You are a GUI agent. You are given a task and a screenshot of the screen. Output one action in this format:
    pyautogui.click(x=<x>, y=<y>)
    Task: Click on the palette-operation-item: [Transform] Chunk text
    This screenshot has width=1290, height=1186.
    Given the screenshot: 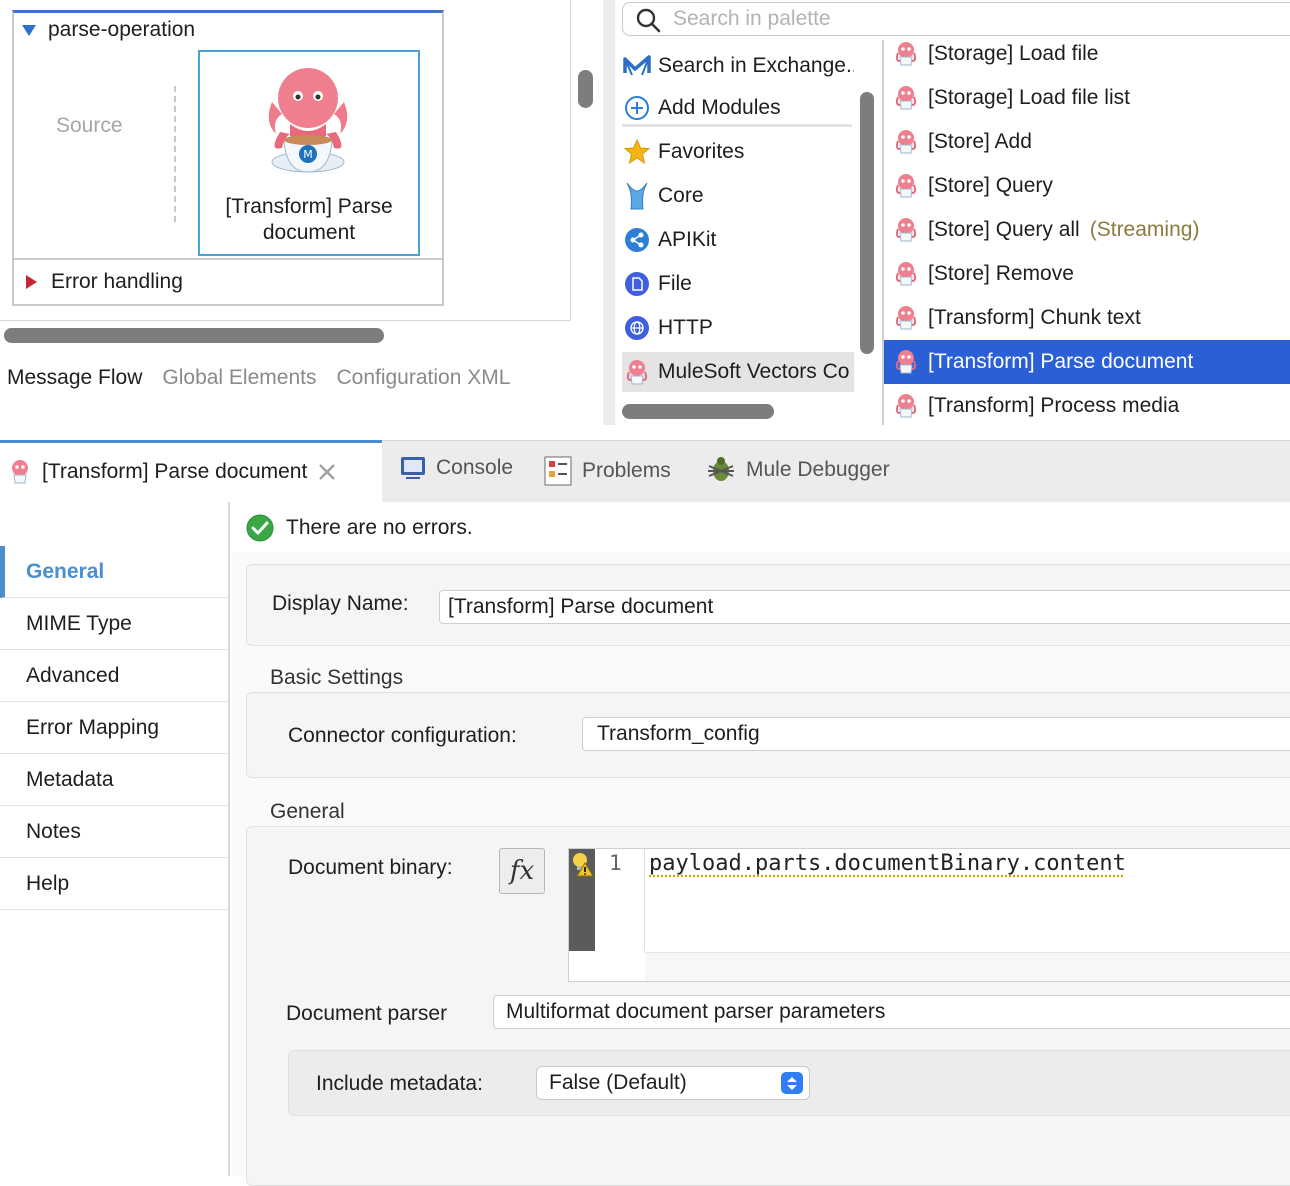 What is the action you would take?
    pyautogui.click(x=1087, y=318)
    